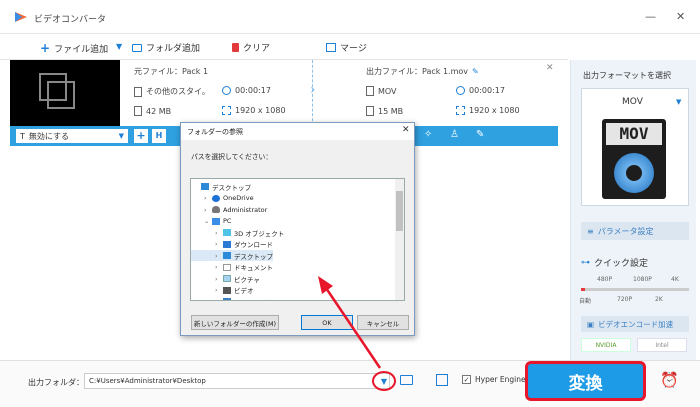  I want to click on annotation-arrow, so click(350, 322).